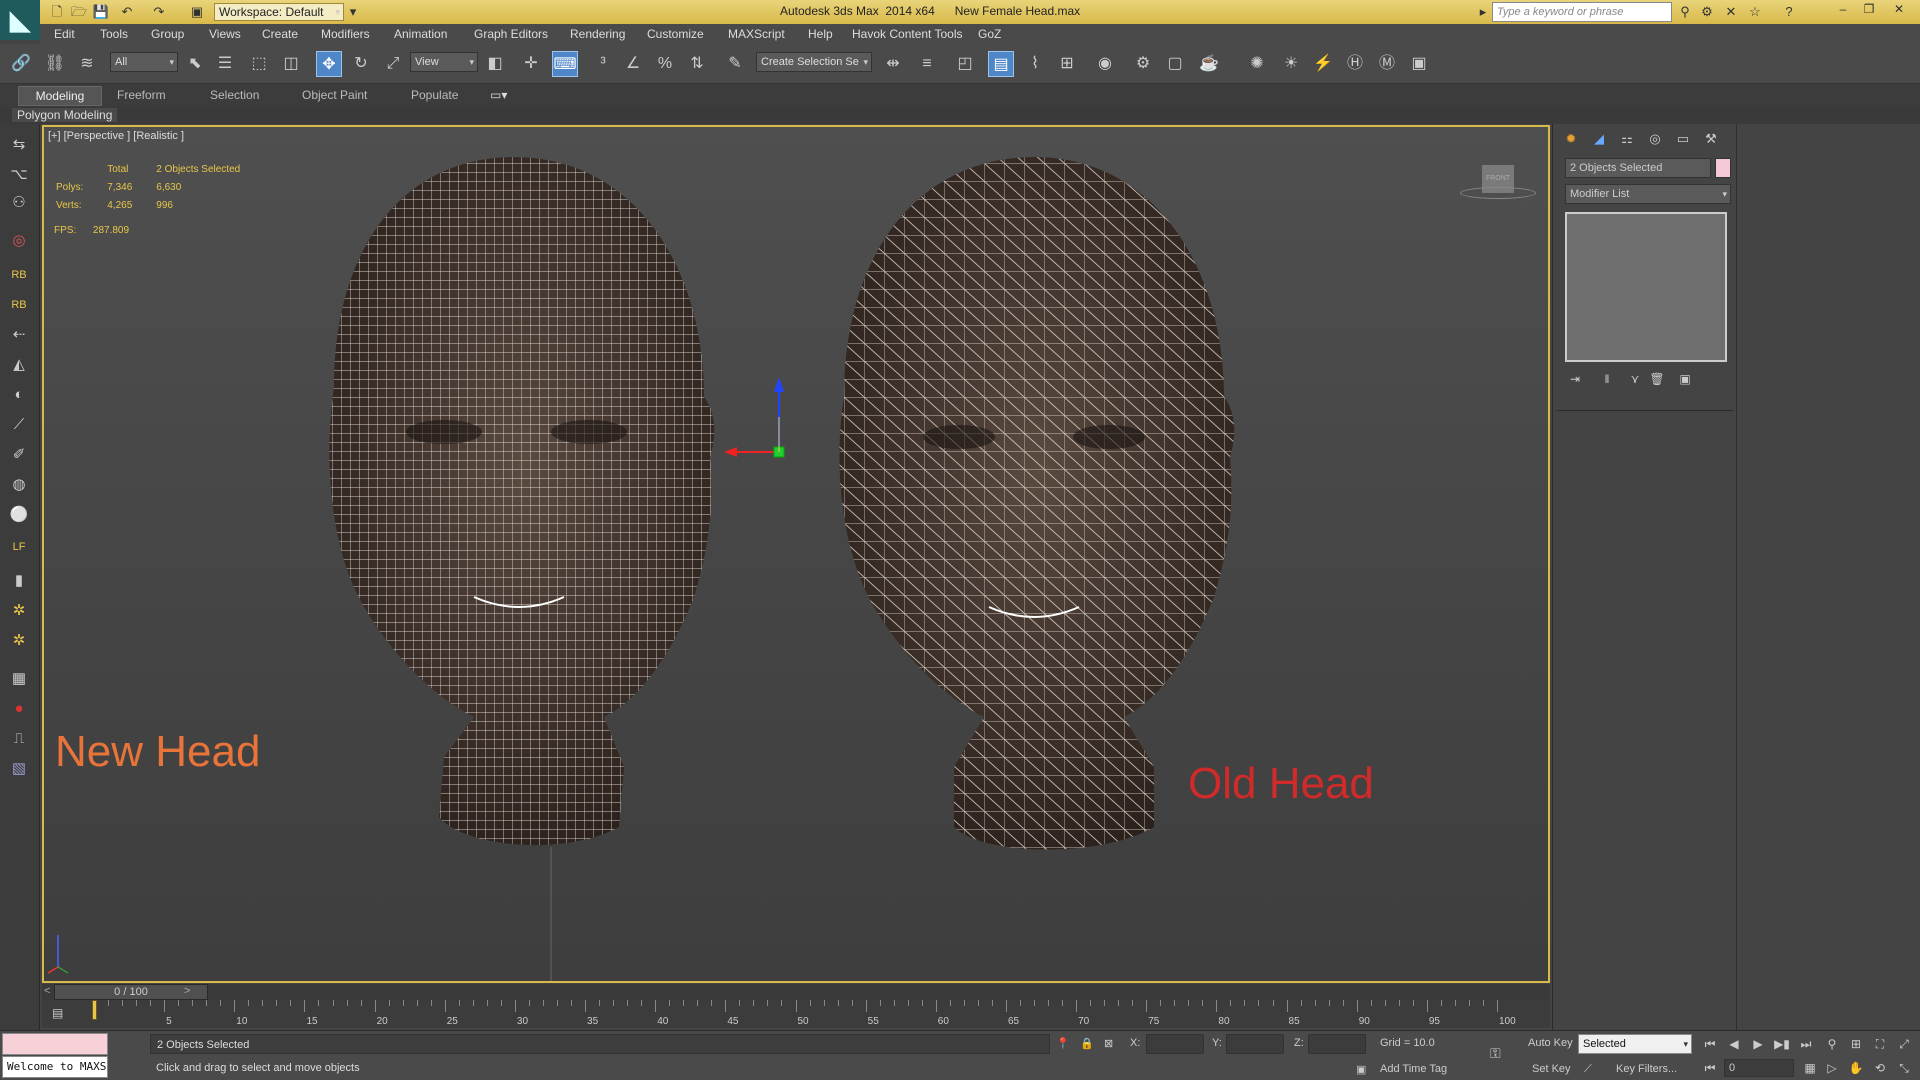 The width and height of the screenshot is (1920, 1080). Describe the element at coordinates (64, 34) in the screenshot. I see `menu-edit: Edit` at that location.